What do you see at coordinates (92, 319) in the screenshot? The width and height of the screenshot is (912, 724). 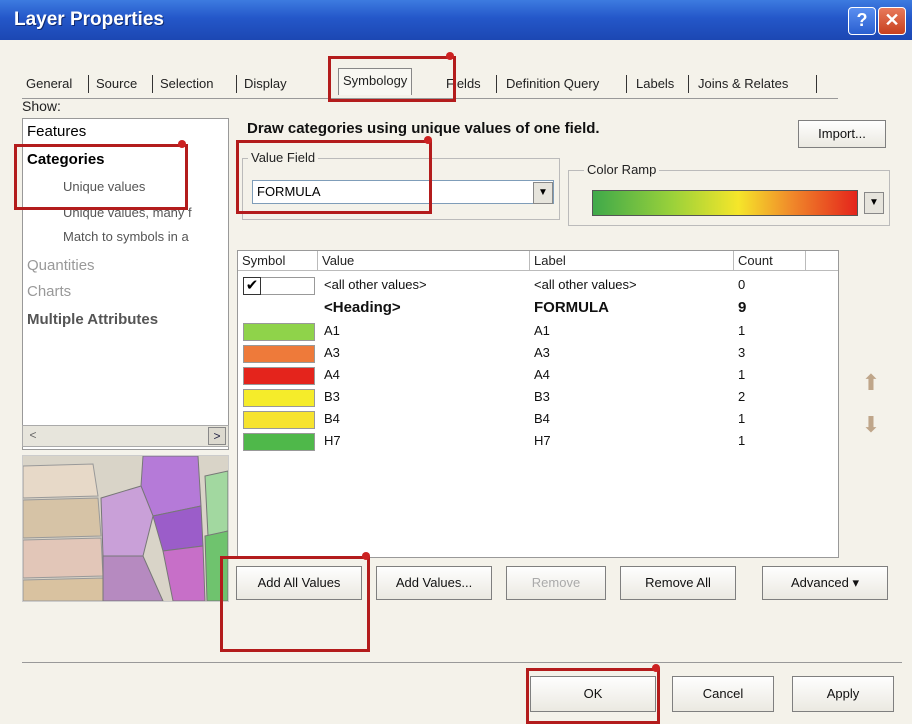 I see `show-item-multiple-attributes: Multiple Attributes` at bounding box center [92, 319].